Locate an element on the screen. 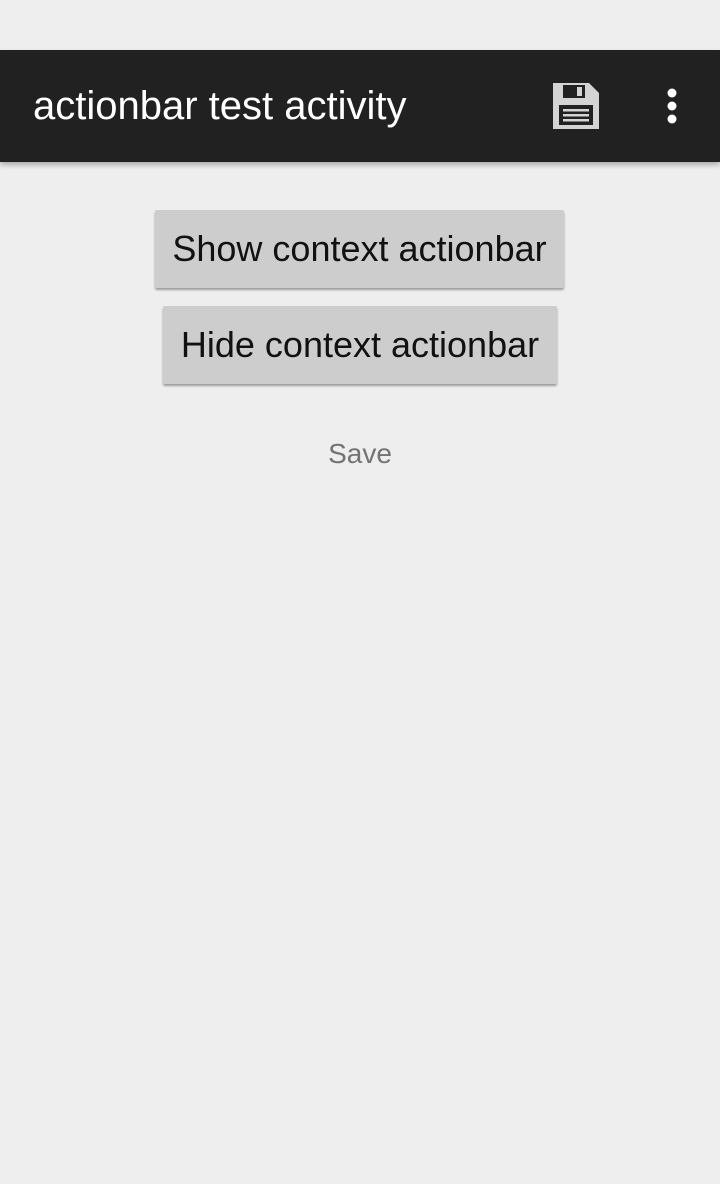 The width and height of the screenshot is (720, 1184). app-title: actionbar test activity is located at coordinates (220, 106).